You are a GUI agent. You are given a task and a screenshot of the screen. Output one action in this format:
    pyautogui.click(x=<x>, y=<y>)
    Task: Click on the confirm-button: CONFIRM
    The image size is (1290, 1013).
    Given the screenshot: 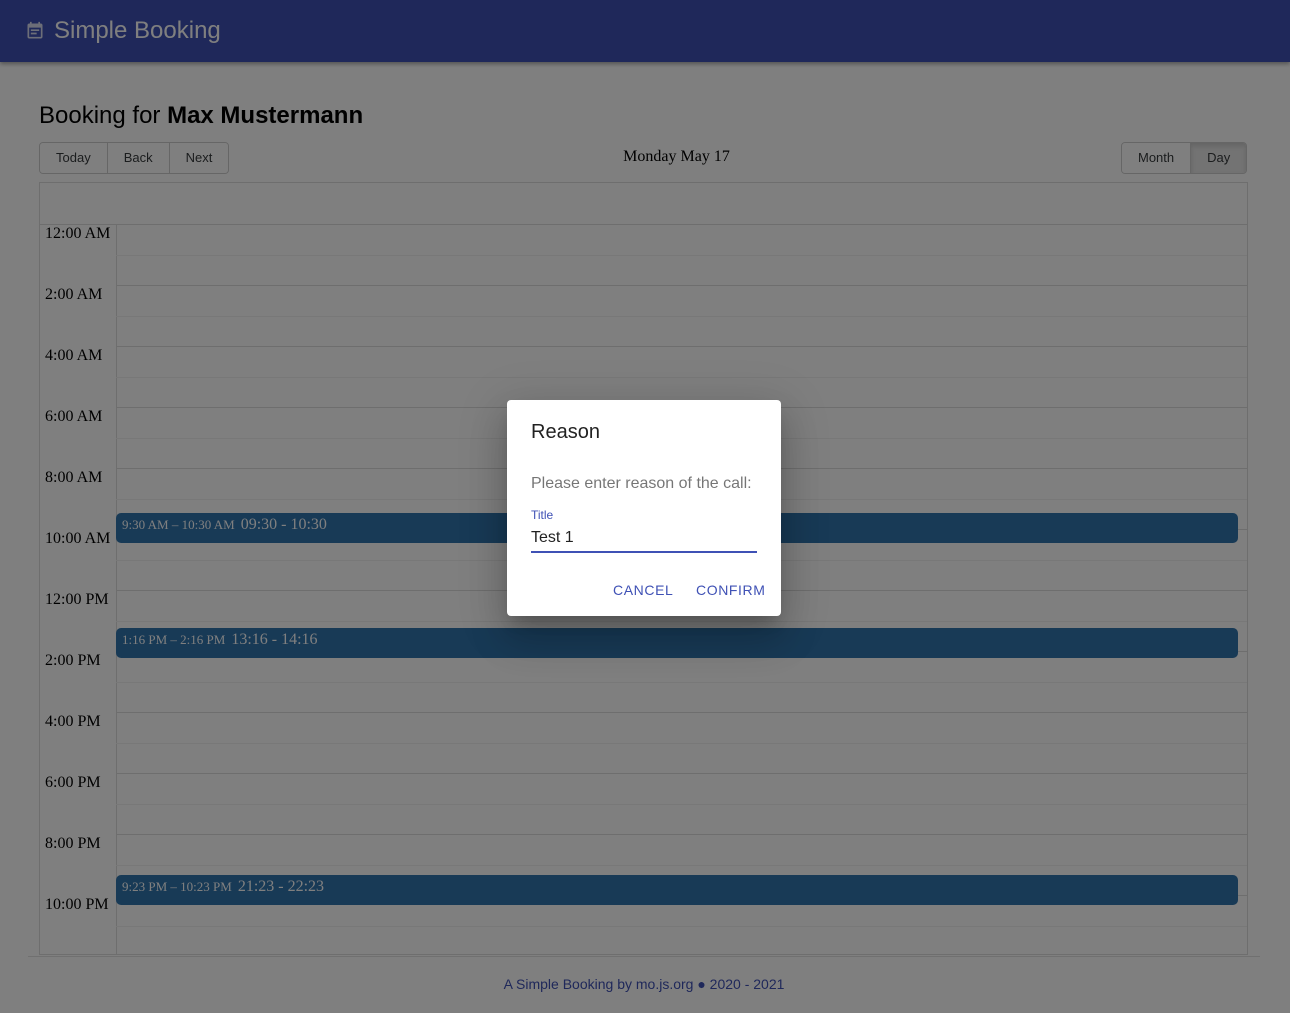 What is the action you would take?
    pyautogui.click(x=731, y=590)
    